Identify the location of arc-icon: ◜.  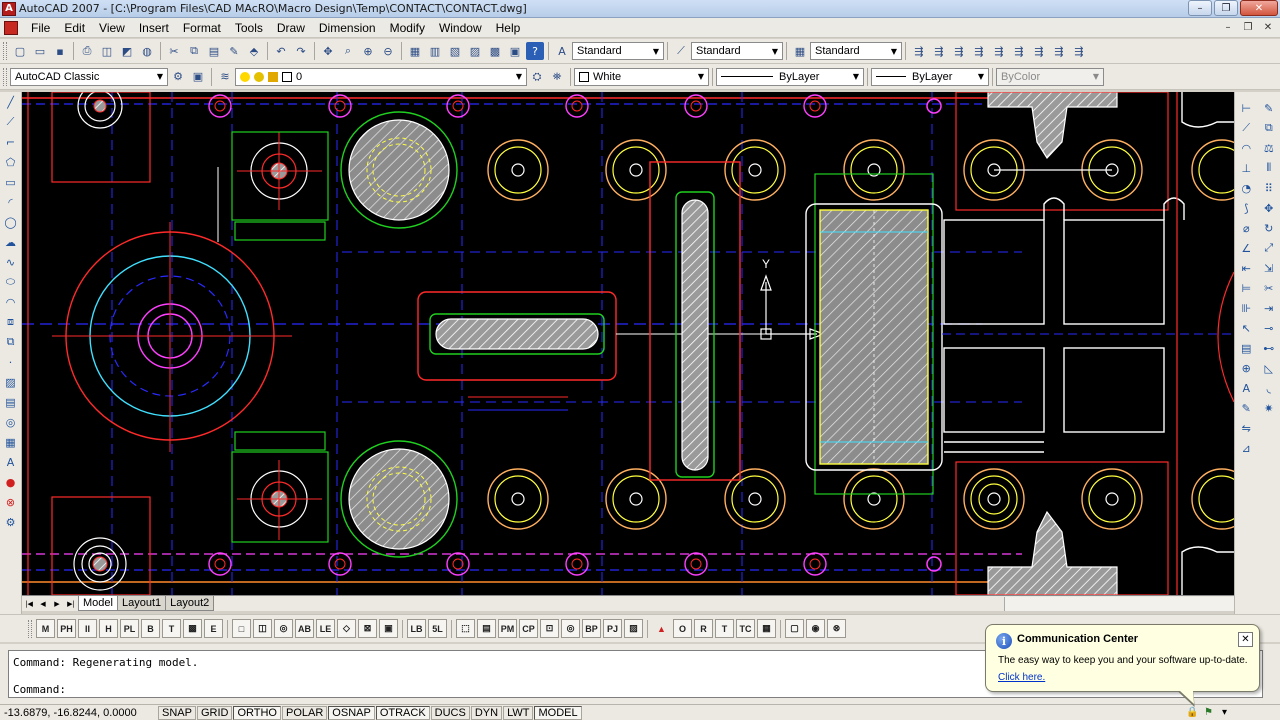
(11, 202).